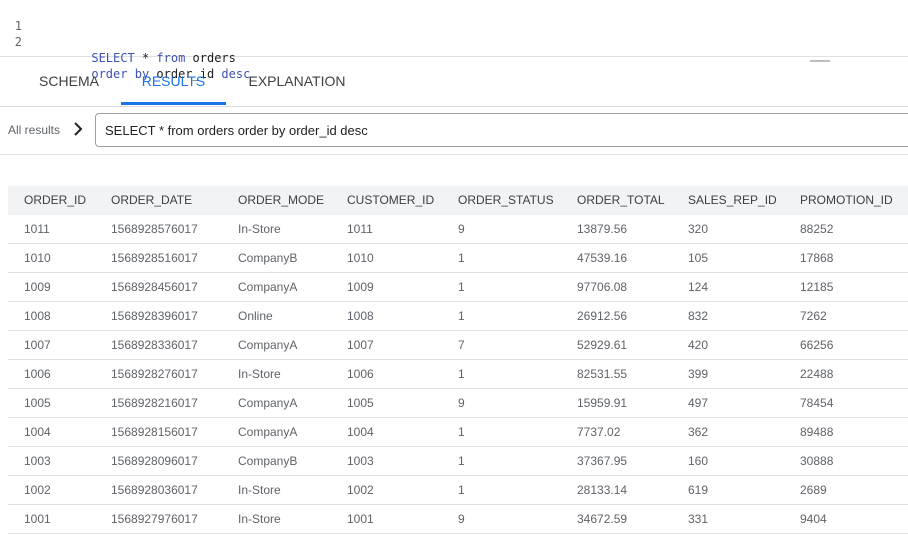 Image resolution: width=908 pixels, height=538 pixels. I want to click on cell-promotion-id: 66256, so click(817, 345).